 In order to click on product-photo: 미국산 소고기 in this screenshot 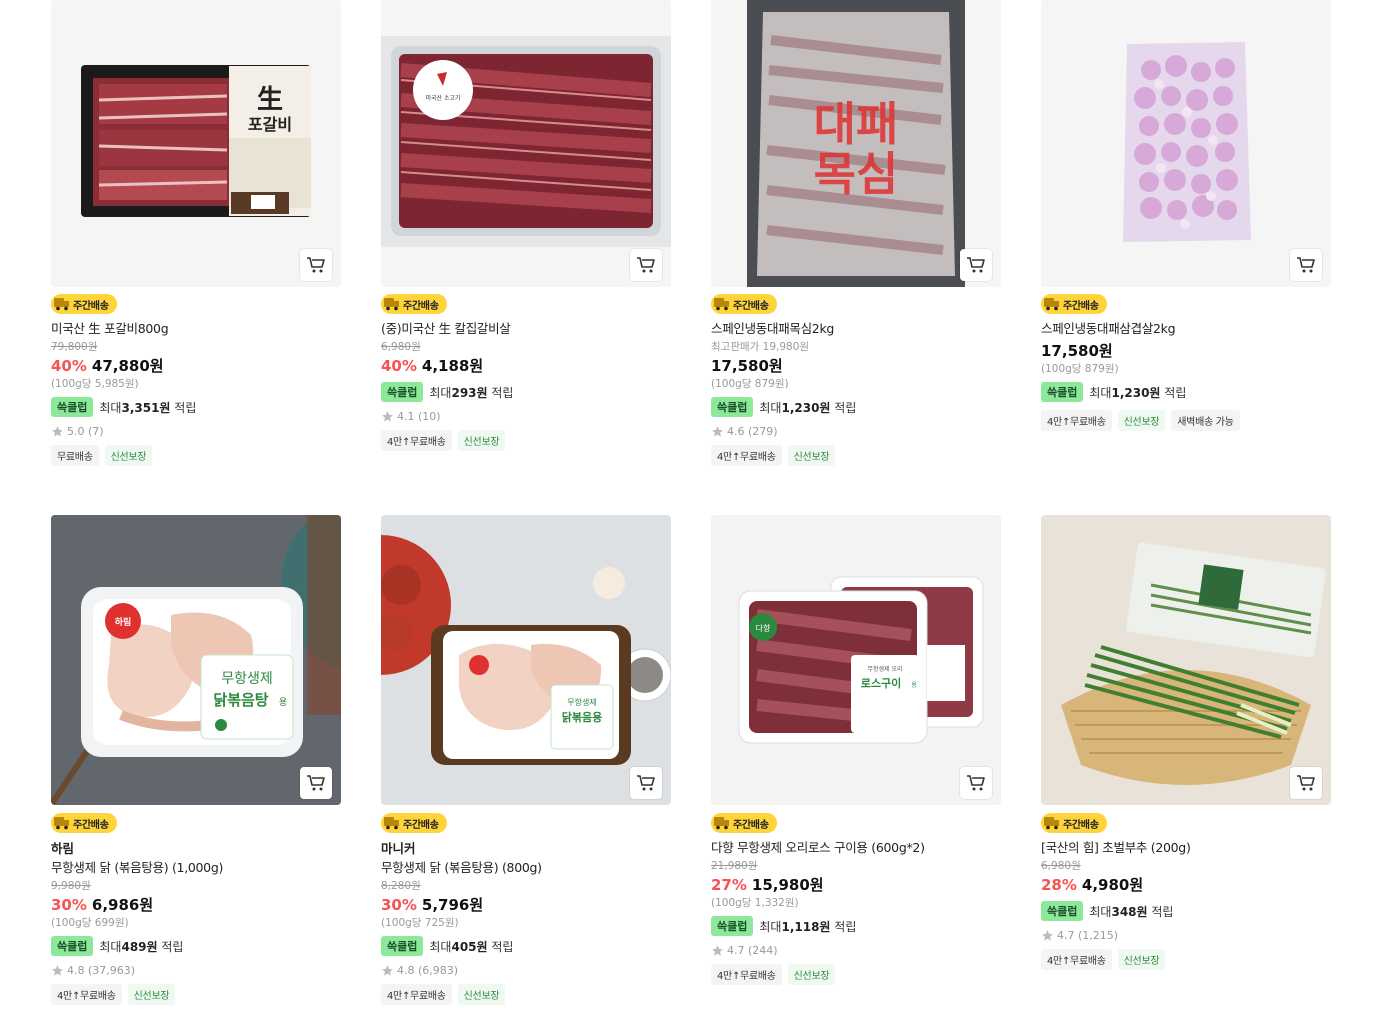, I will do `click(526, 143)`.